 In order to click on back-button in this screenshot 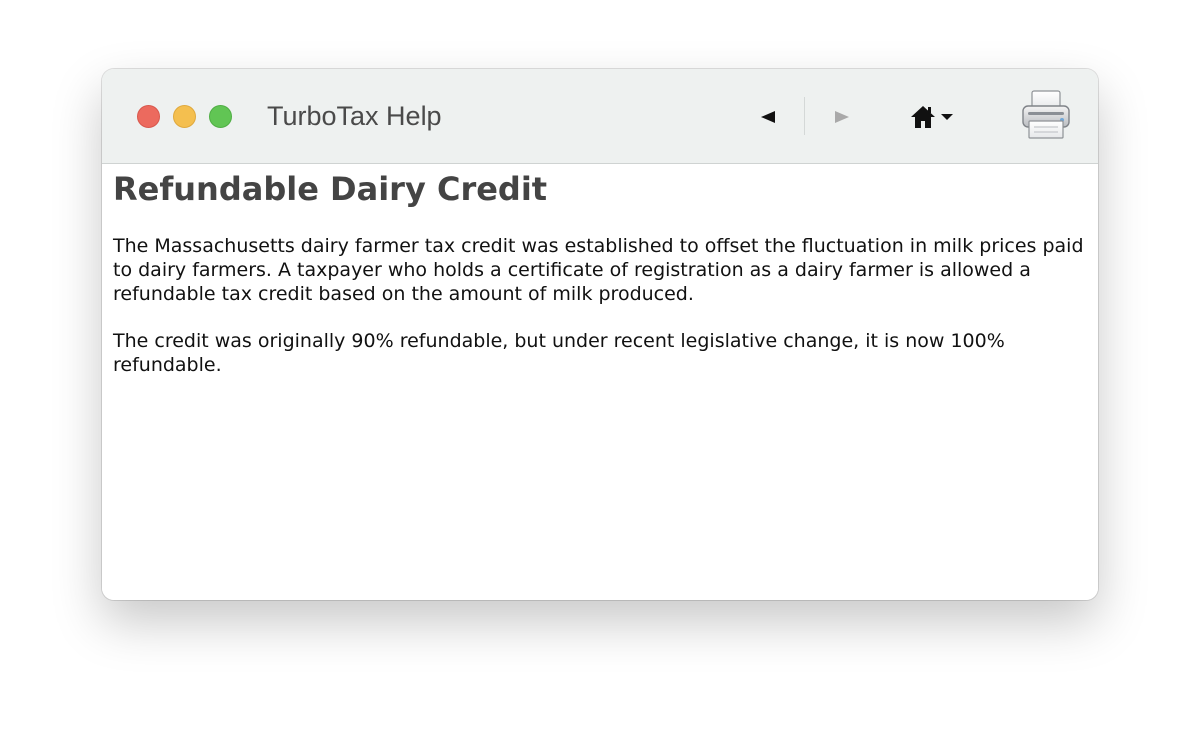, I will do `click(768, 117)`.